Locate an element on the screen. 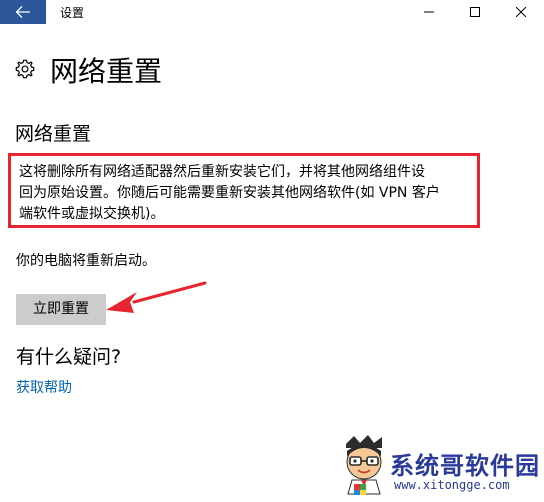 The width and height of the screenshot is (544, 502). get-help-link: 获取帮助 is located at coordinates (44, 387).